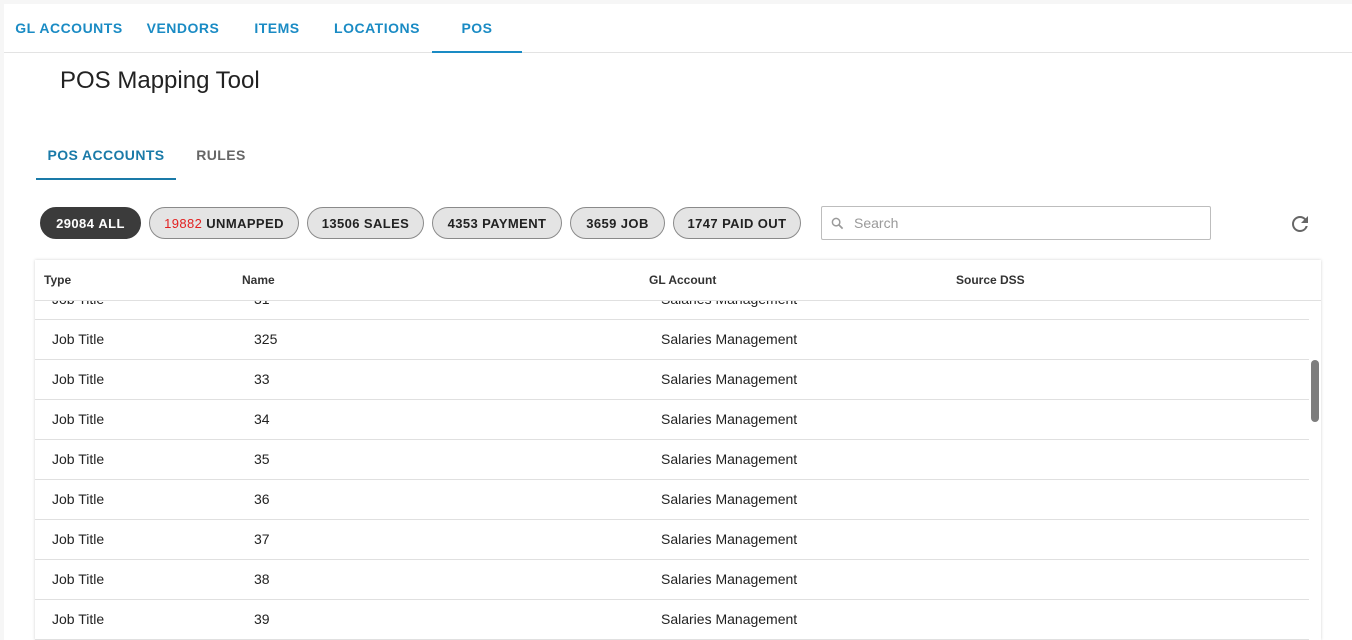  I want to click on cell-name: 34, so click(262, 419).